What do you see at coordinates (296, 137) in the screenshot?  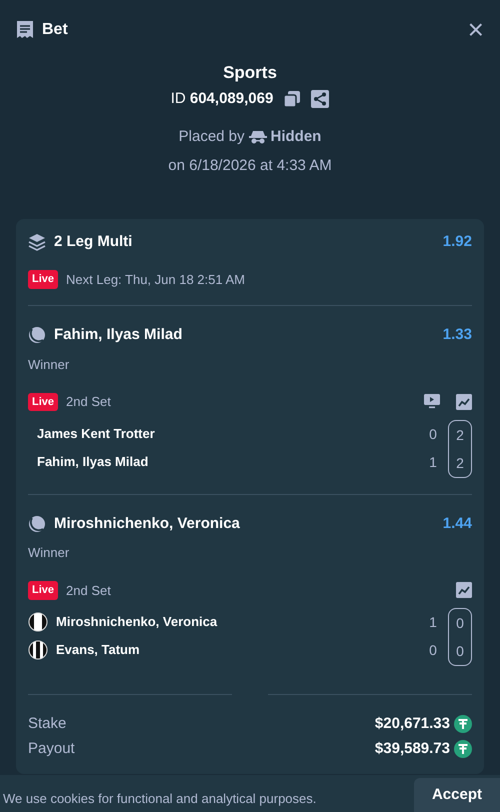 I see `user-name: Hidden` at bounding box center [296, 137].